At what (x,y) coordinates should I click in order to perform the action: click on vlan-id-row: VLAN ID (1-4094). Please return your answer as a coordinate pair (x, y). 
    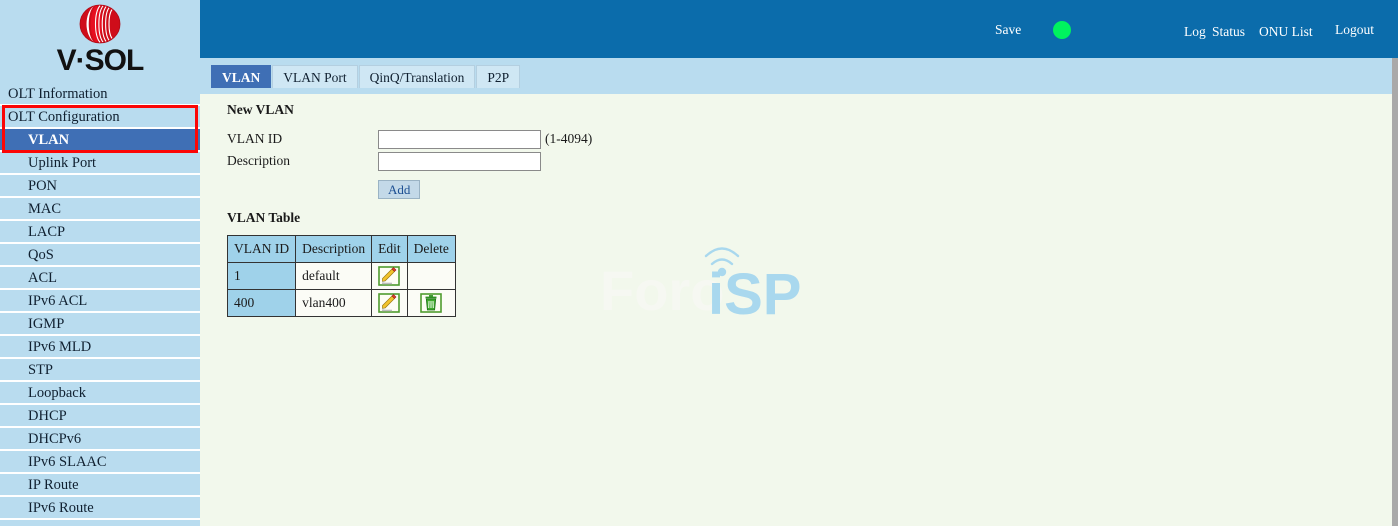
    Looking at the image, I should click on (812, 141).